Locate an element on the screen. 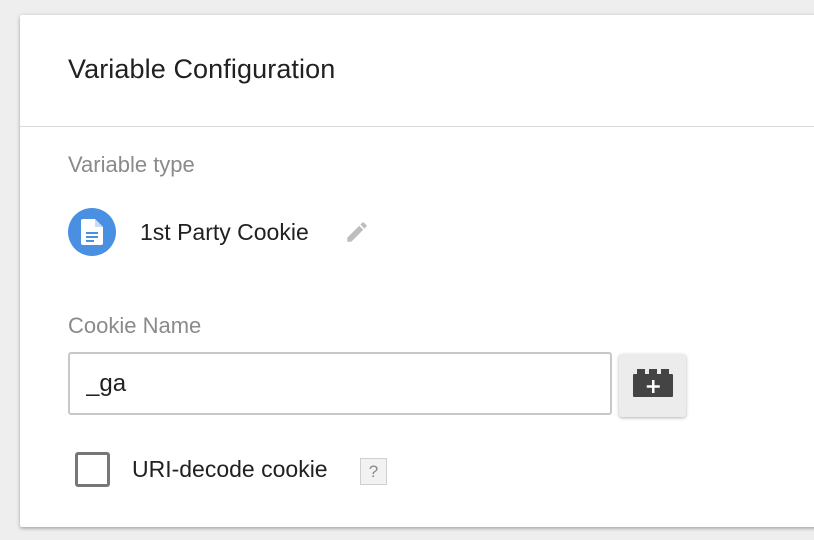 Image resolution: width=814 pixels, height=540 pixels. help-icon: ? is located at coordinates (373, 471).